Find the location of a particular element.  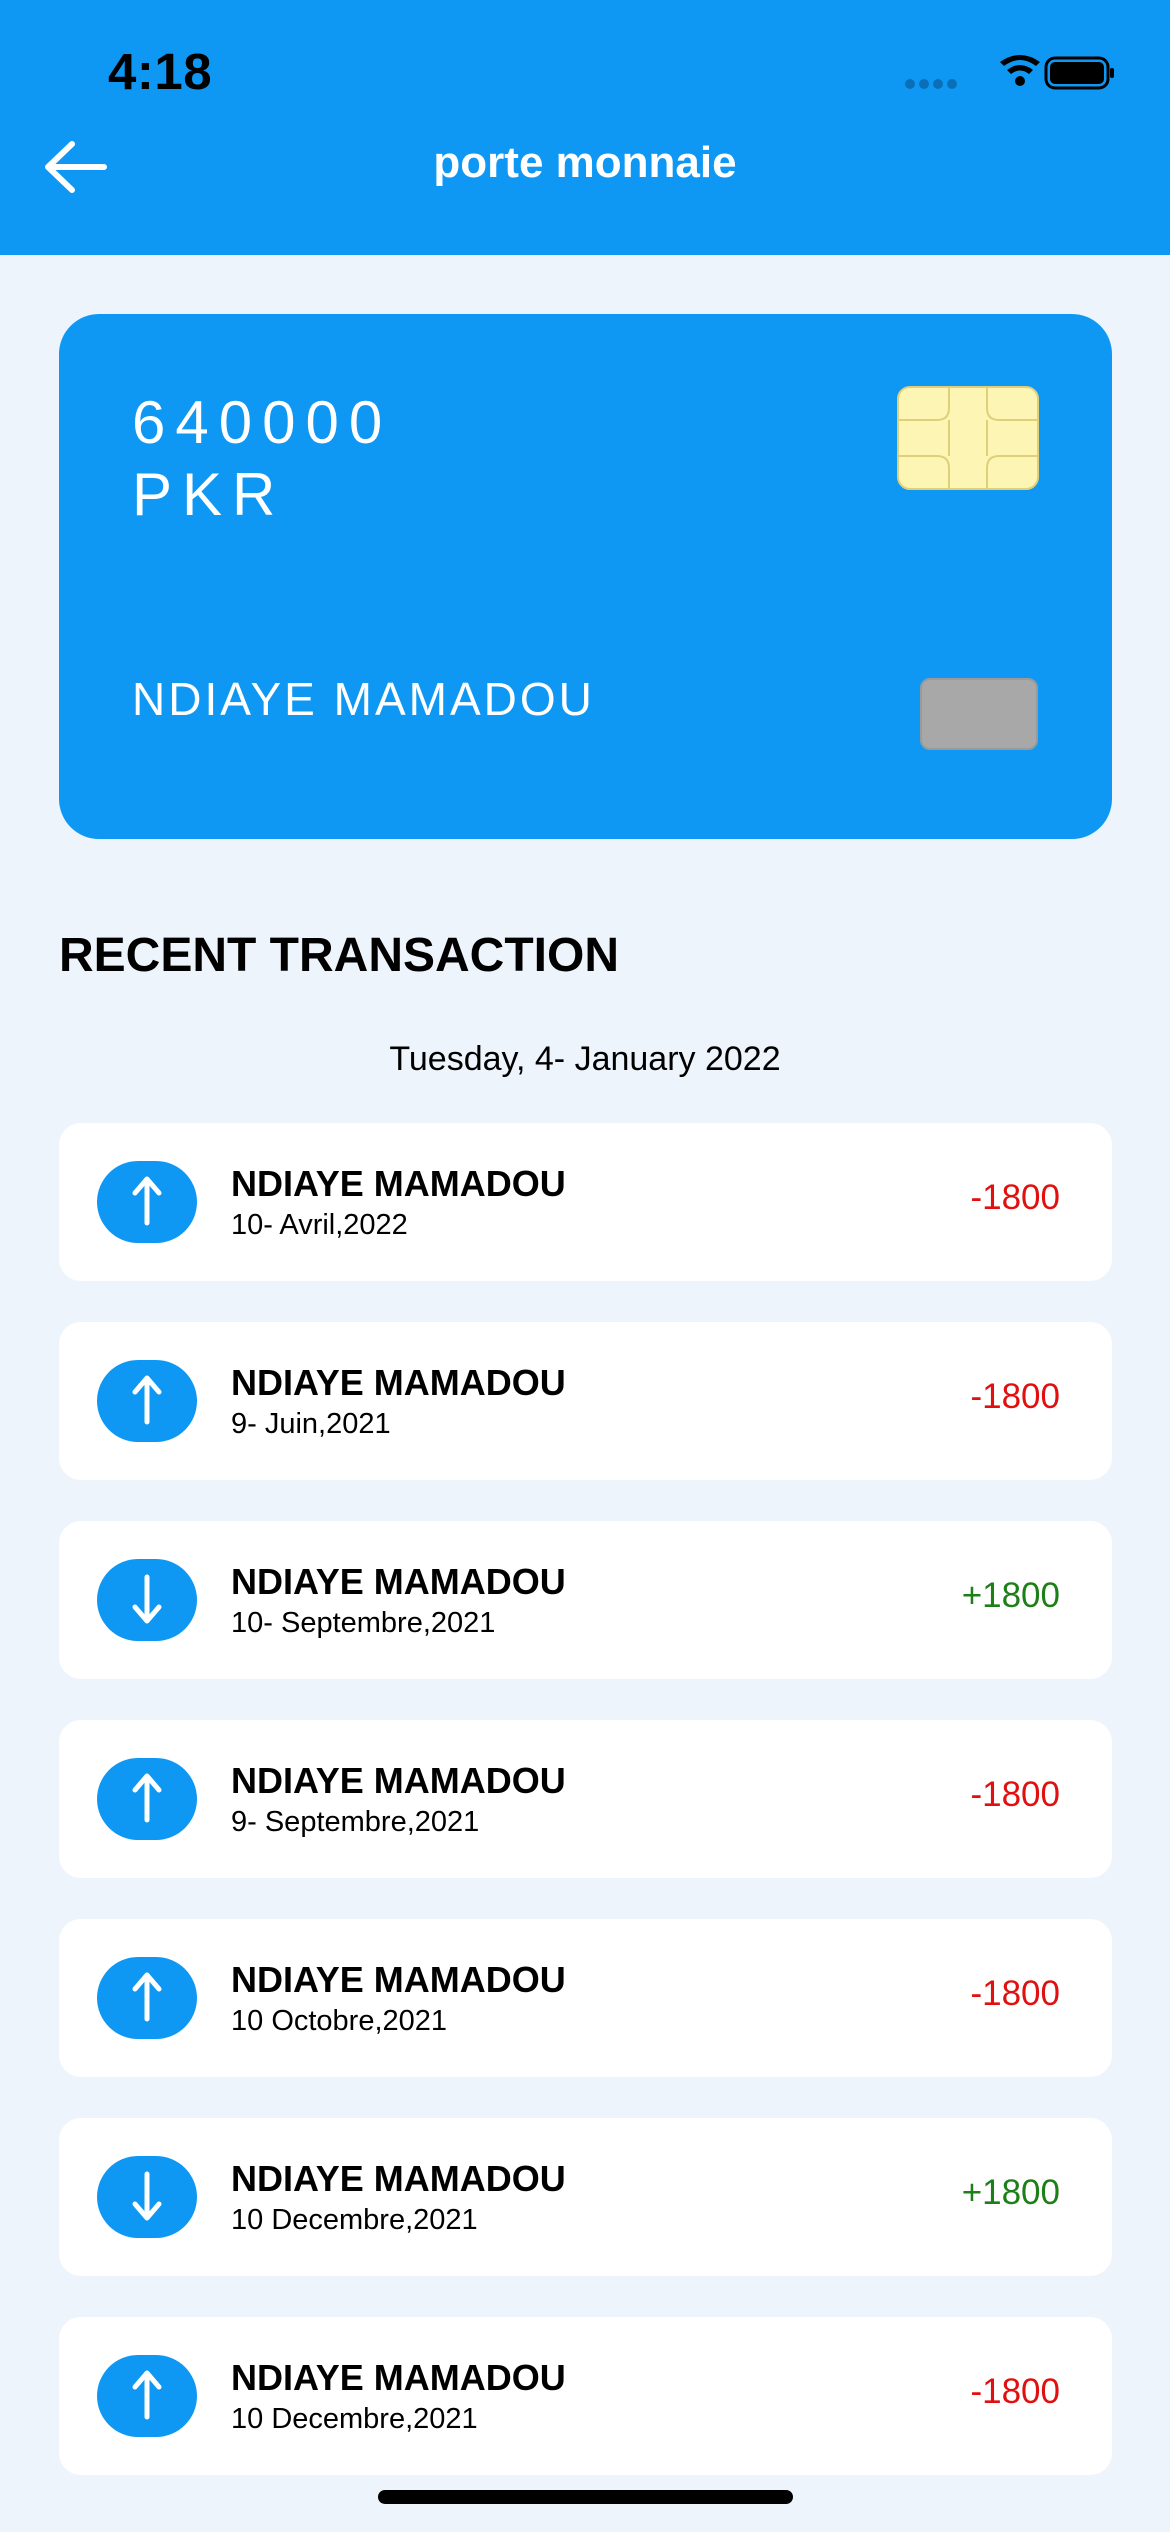

transaction-row: NDIAYE MAMADOU 10- Septembre,2021 +1800 is located at coordinates (585, 1600).